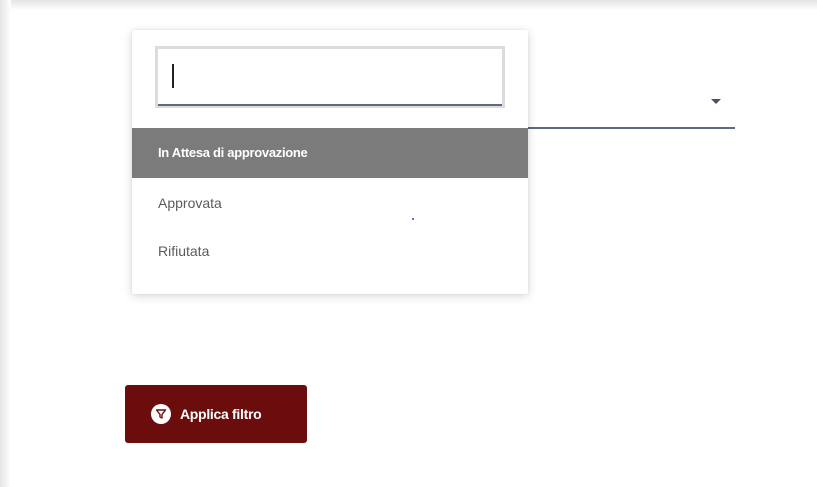 The height and width of the screenshot is (487, 817). I want to click on left-shadow-edge, so click(5, 243).